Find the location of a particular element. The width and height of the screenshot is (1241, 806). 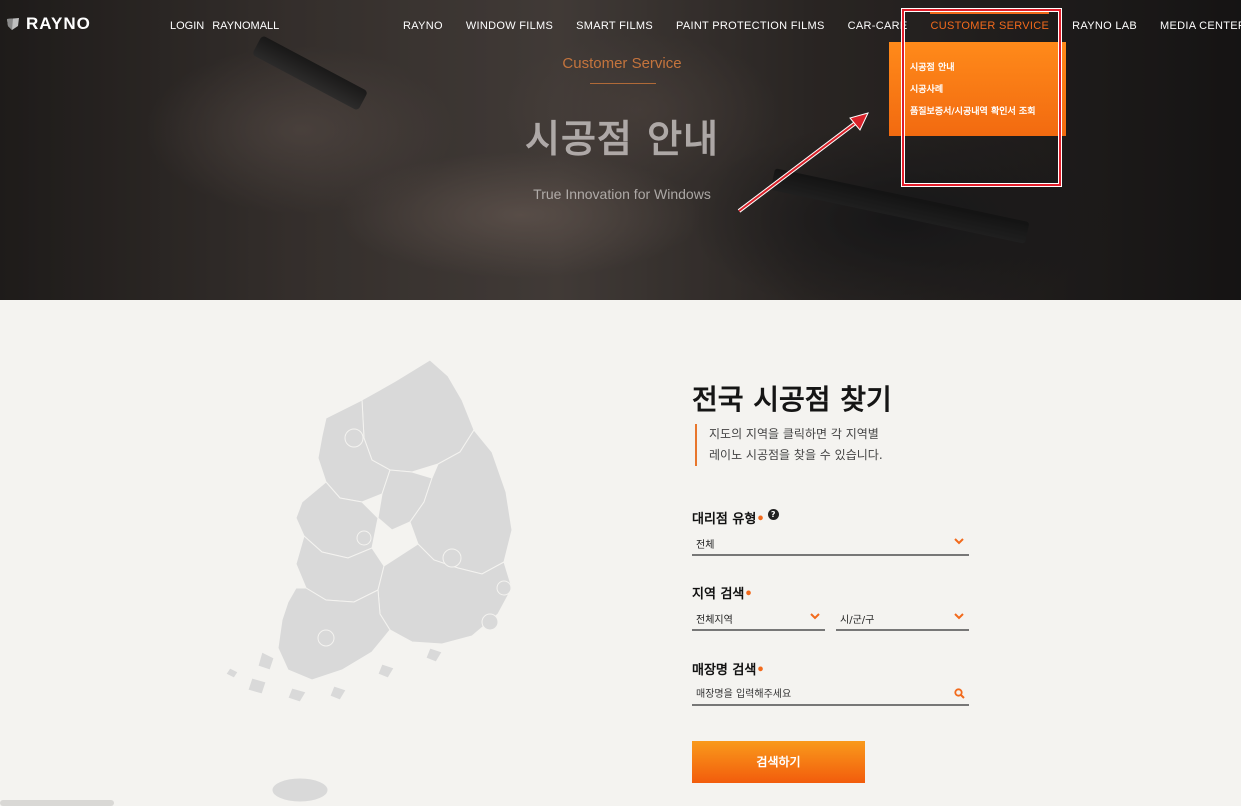

hero-divider is located at coordinates (623, 83).